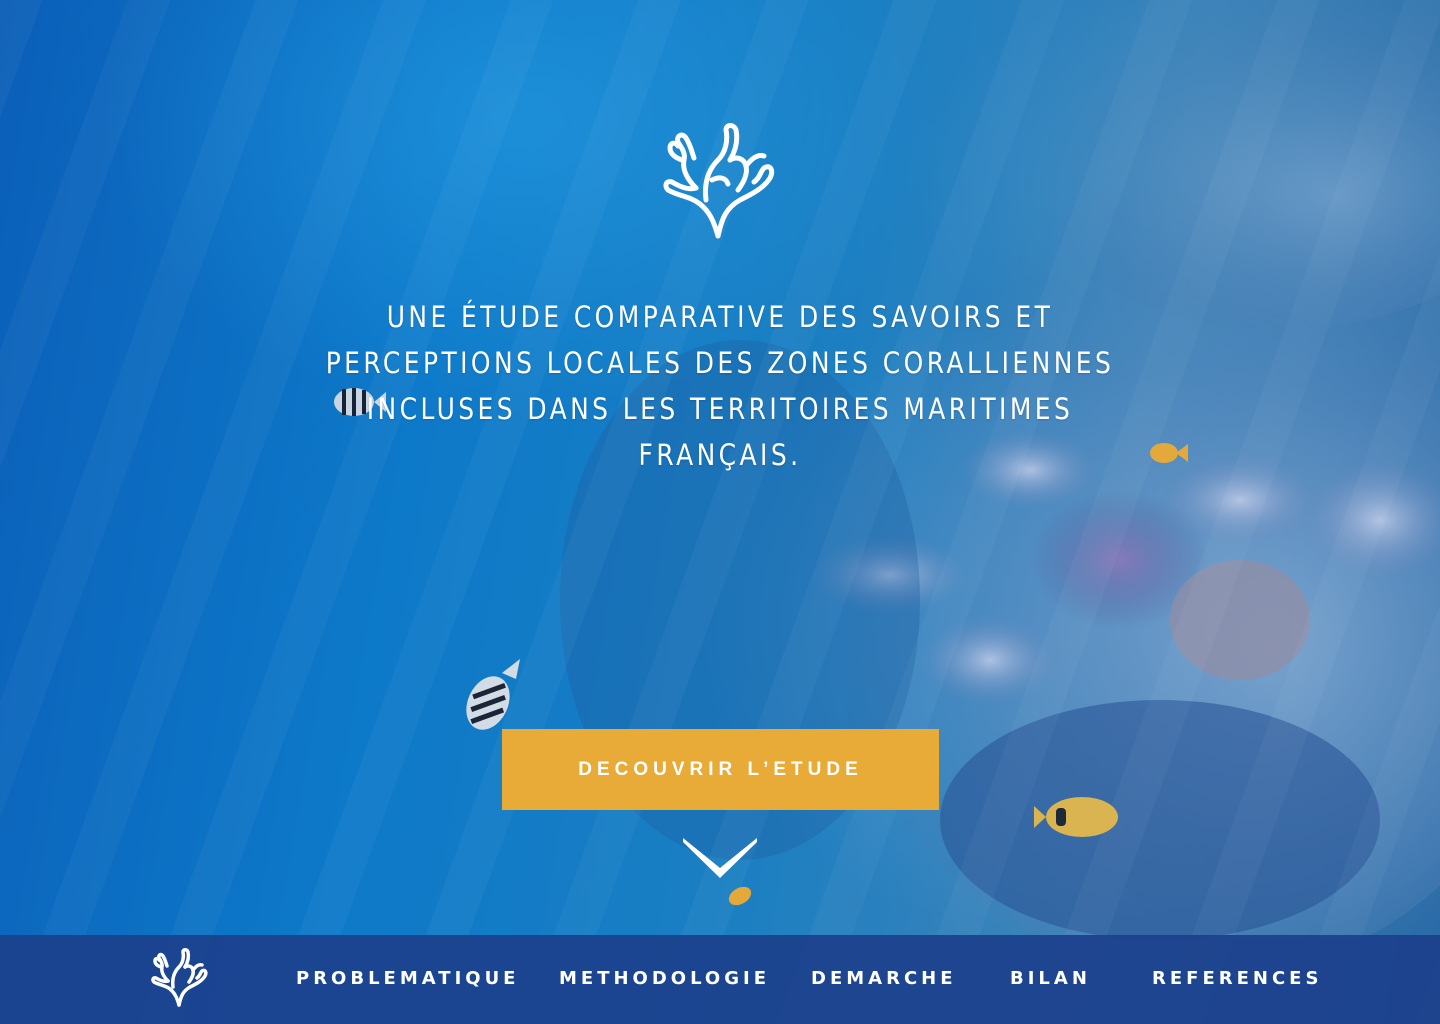  What do you see at coordinates (1237, 979) in the screenshot?
I see `nav-item-references: REFERENCES` at bounding box center [1237, 979].